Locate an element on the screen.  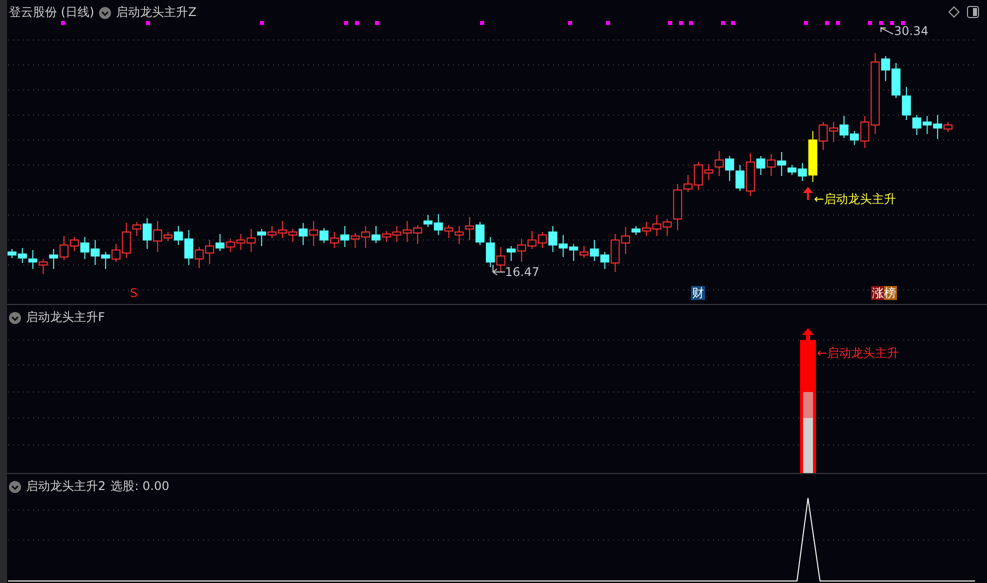
indicator-reading: 选股: 0.00 is located at coordinates (140, 487).